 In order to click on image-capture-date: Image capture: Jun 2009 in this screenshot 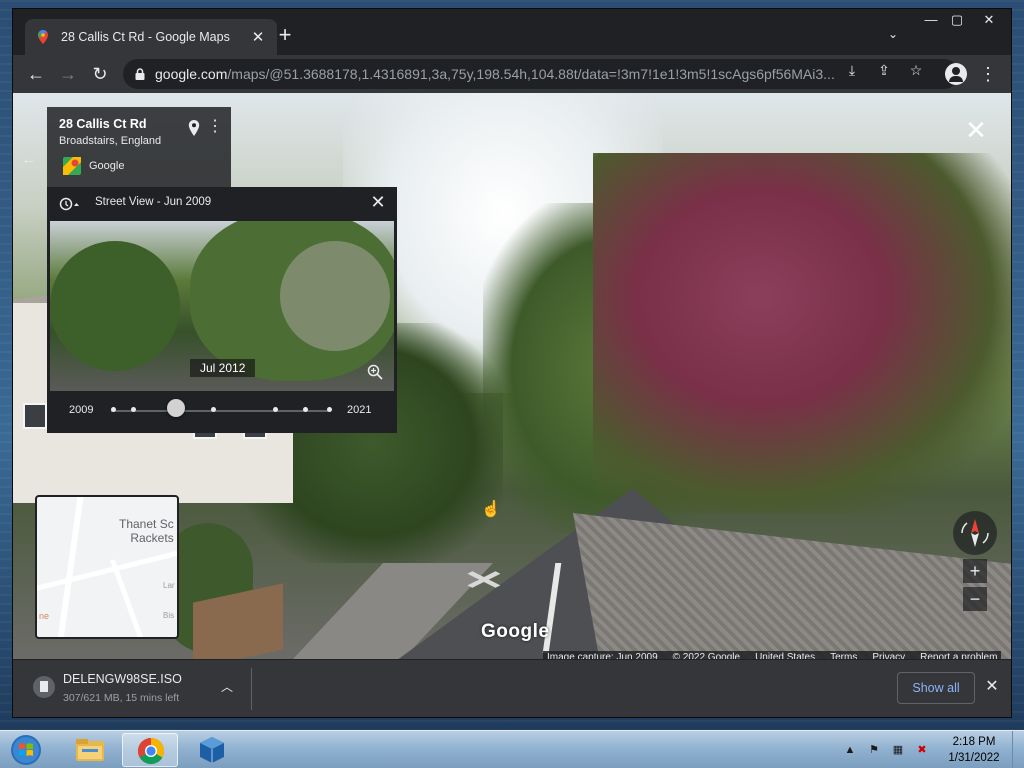, I will do `click(602, 655)`.